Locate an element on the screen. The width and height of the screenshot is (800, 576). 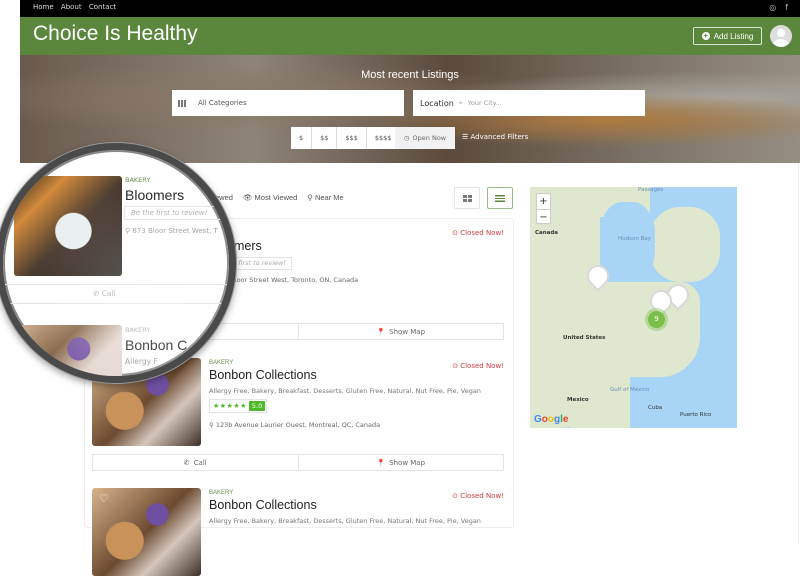
open-now-label: Open Now is located at coordinates (429, 138).